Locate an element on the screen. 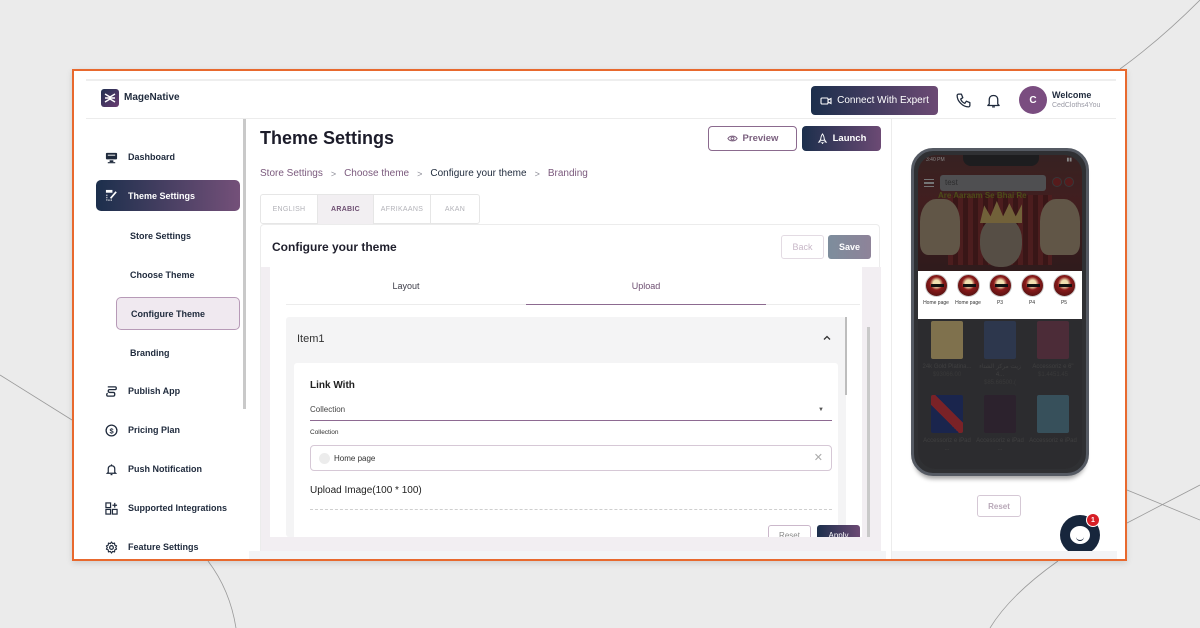  sidebar-item-pricing-plan: $ Pricing Plan is located at coordinates (168, 430).